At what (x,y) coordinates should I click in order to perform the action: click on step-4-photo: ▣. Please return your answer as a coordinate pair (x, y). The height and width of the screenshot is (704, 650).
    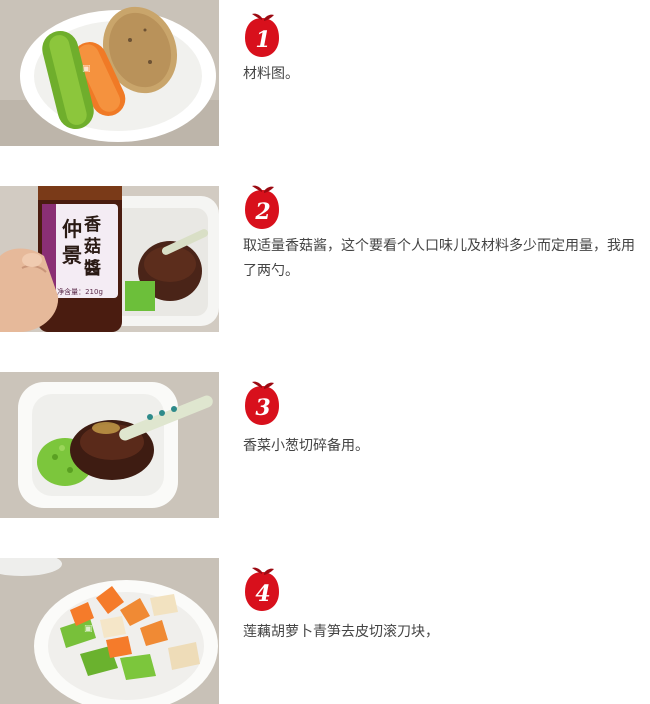
    Looking at the image, I should click on (109, 631).